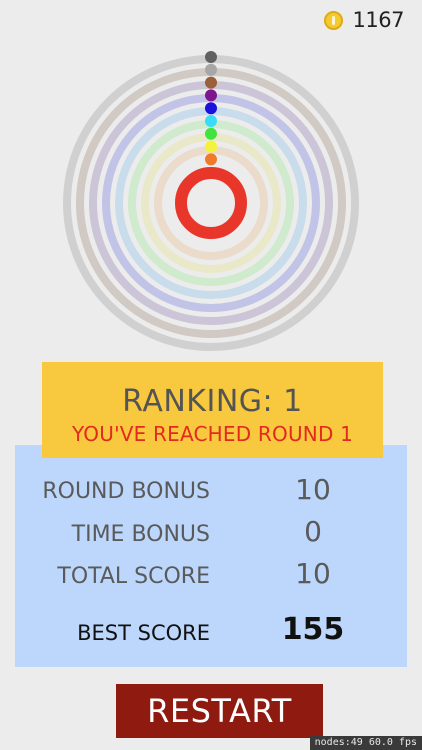 This screenshot has height=750, width=422. What do you see at coordinates (313, 629) in the screenshot?
I see `best-score-value: 155` at bounding box center [313, 629].